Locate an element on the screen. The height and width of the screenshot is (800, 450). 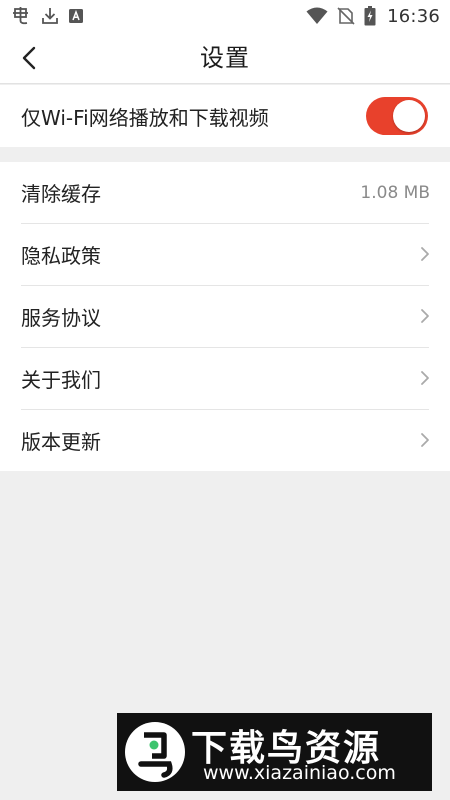
battery-charging-icon is located at coordinates (370, 16).